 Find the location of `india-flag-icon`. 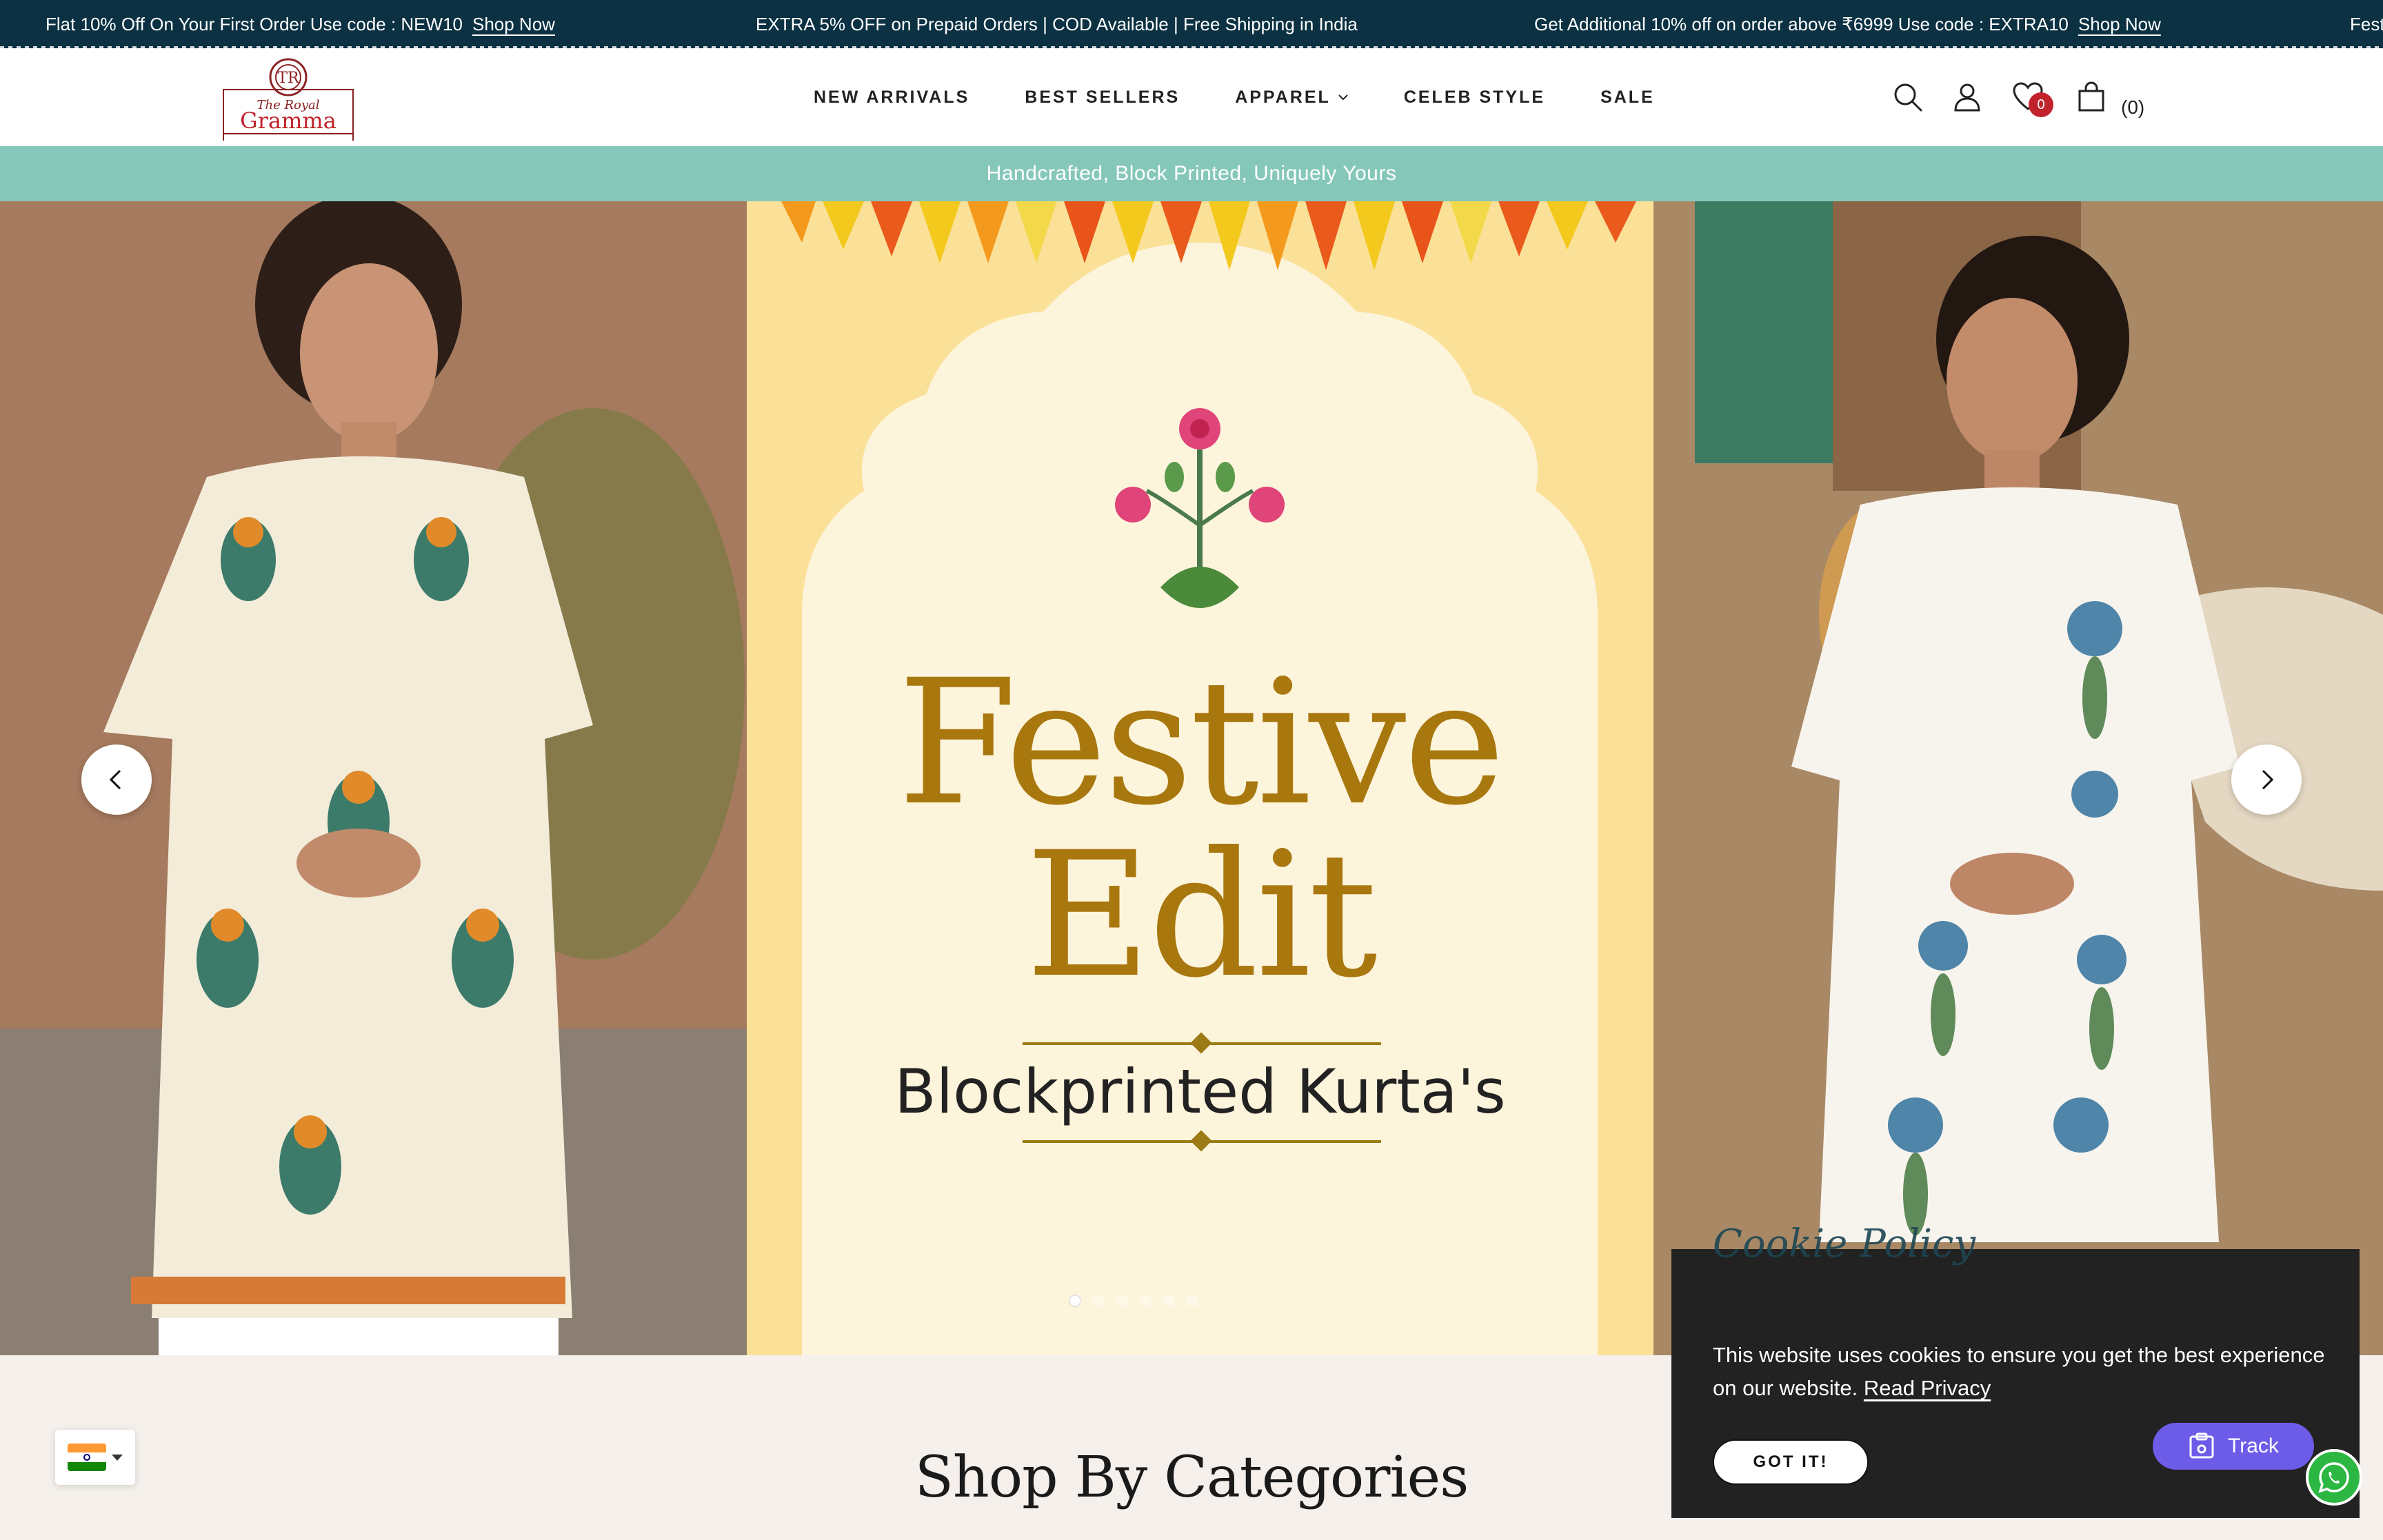

india-flag-icon is located at coordinates (87, 1457).